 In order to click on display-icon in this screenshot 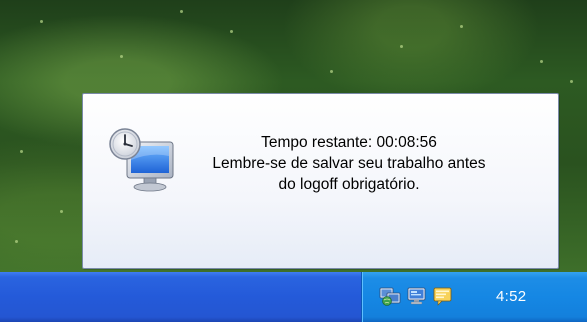, I will do `click(417, 296)`.